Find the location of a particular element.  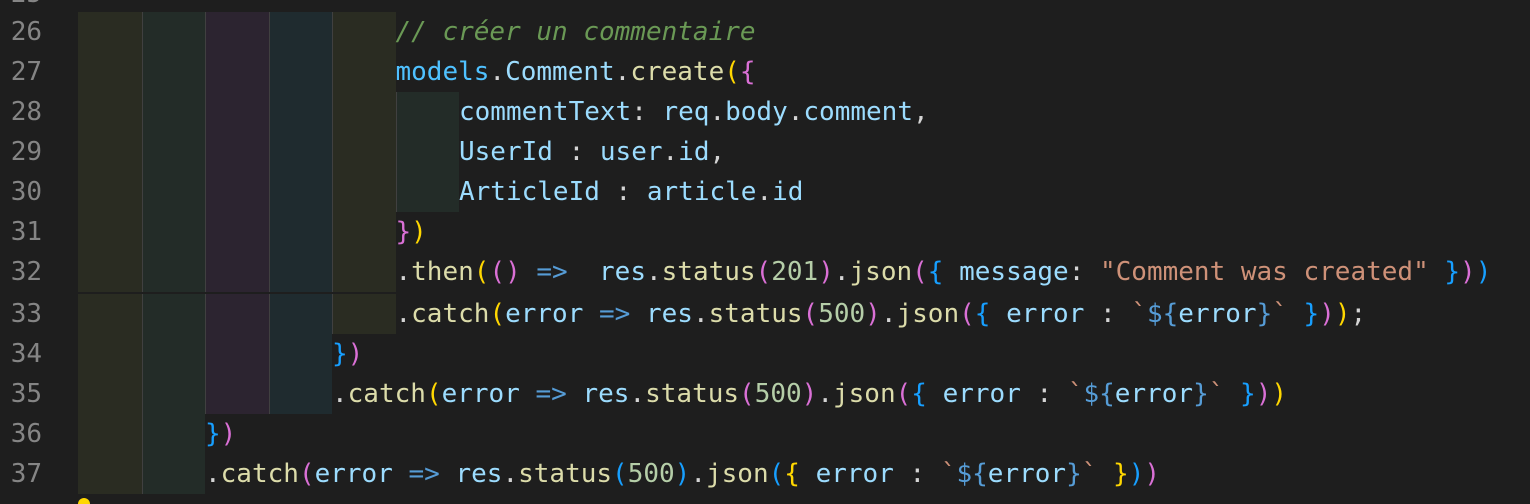

code-token: body is located at coordinates (756, 112).